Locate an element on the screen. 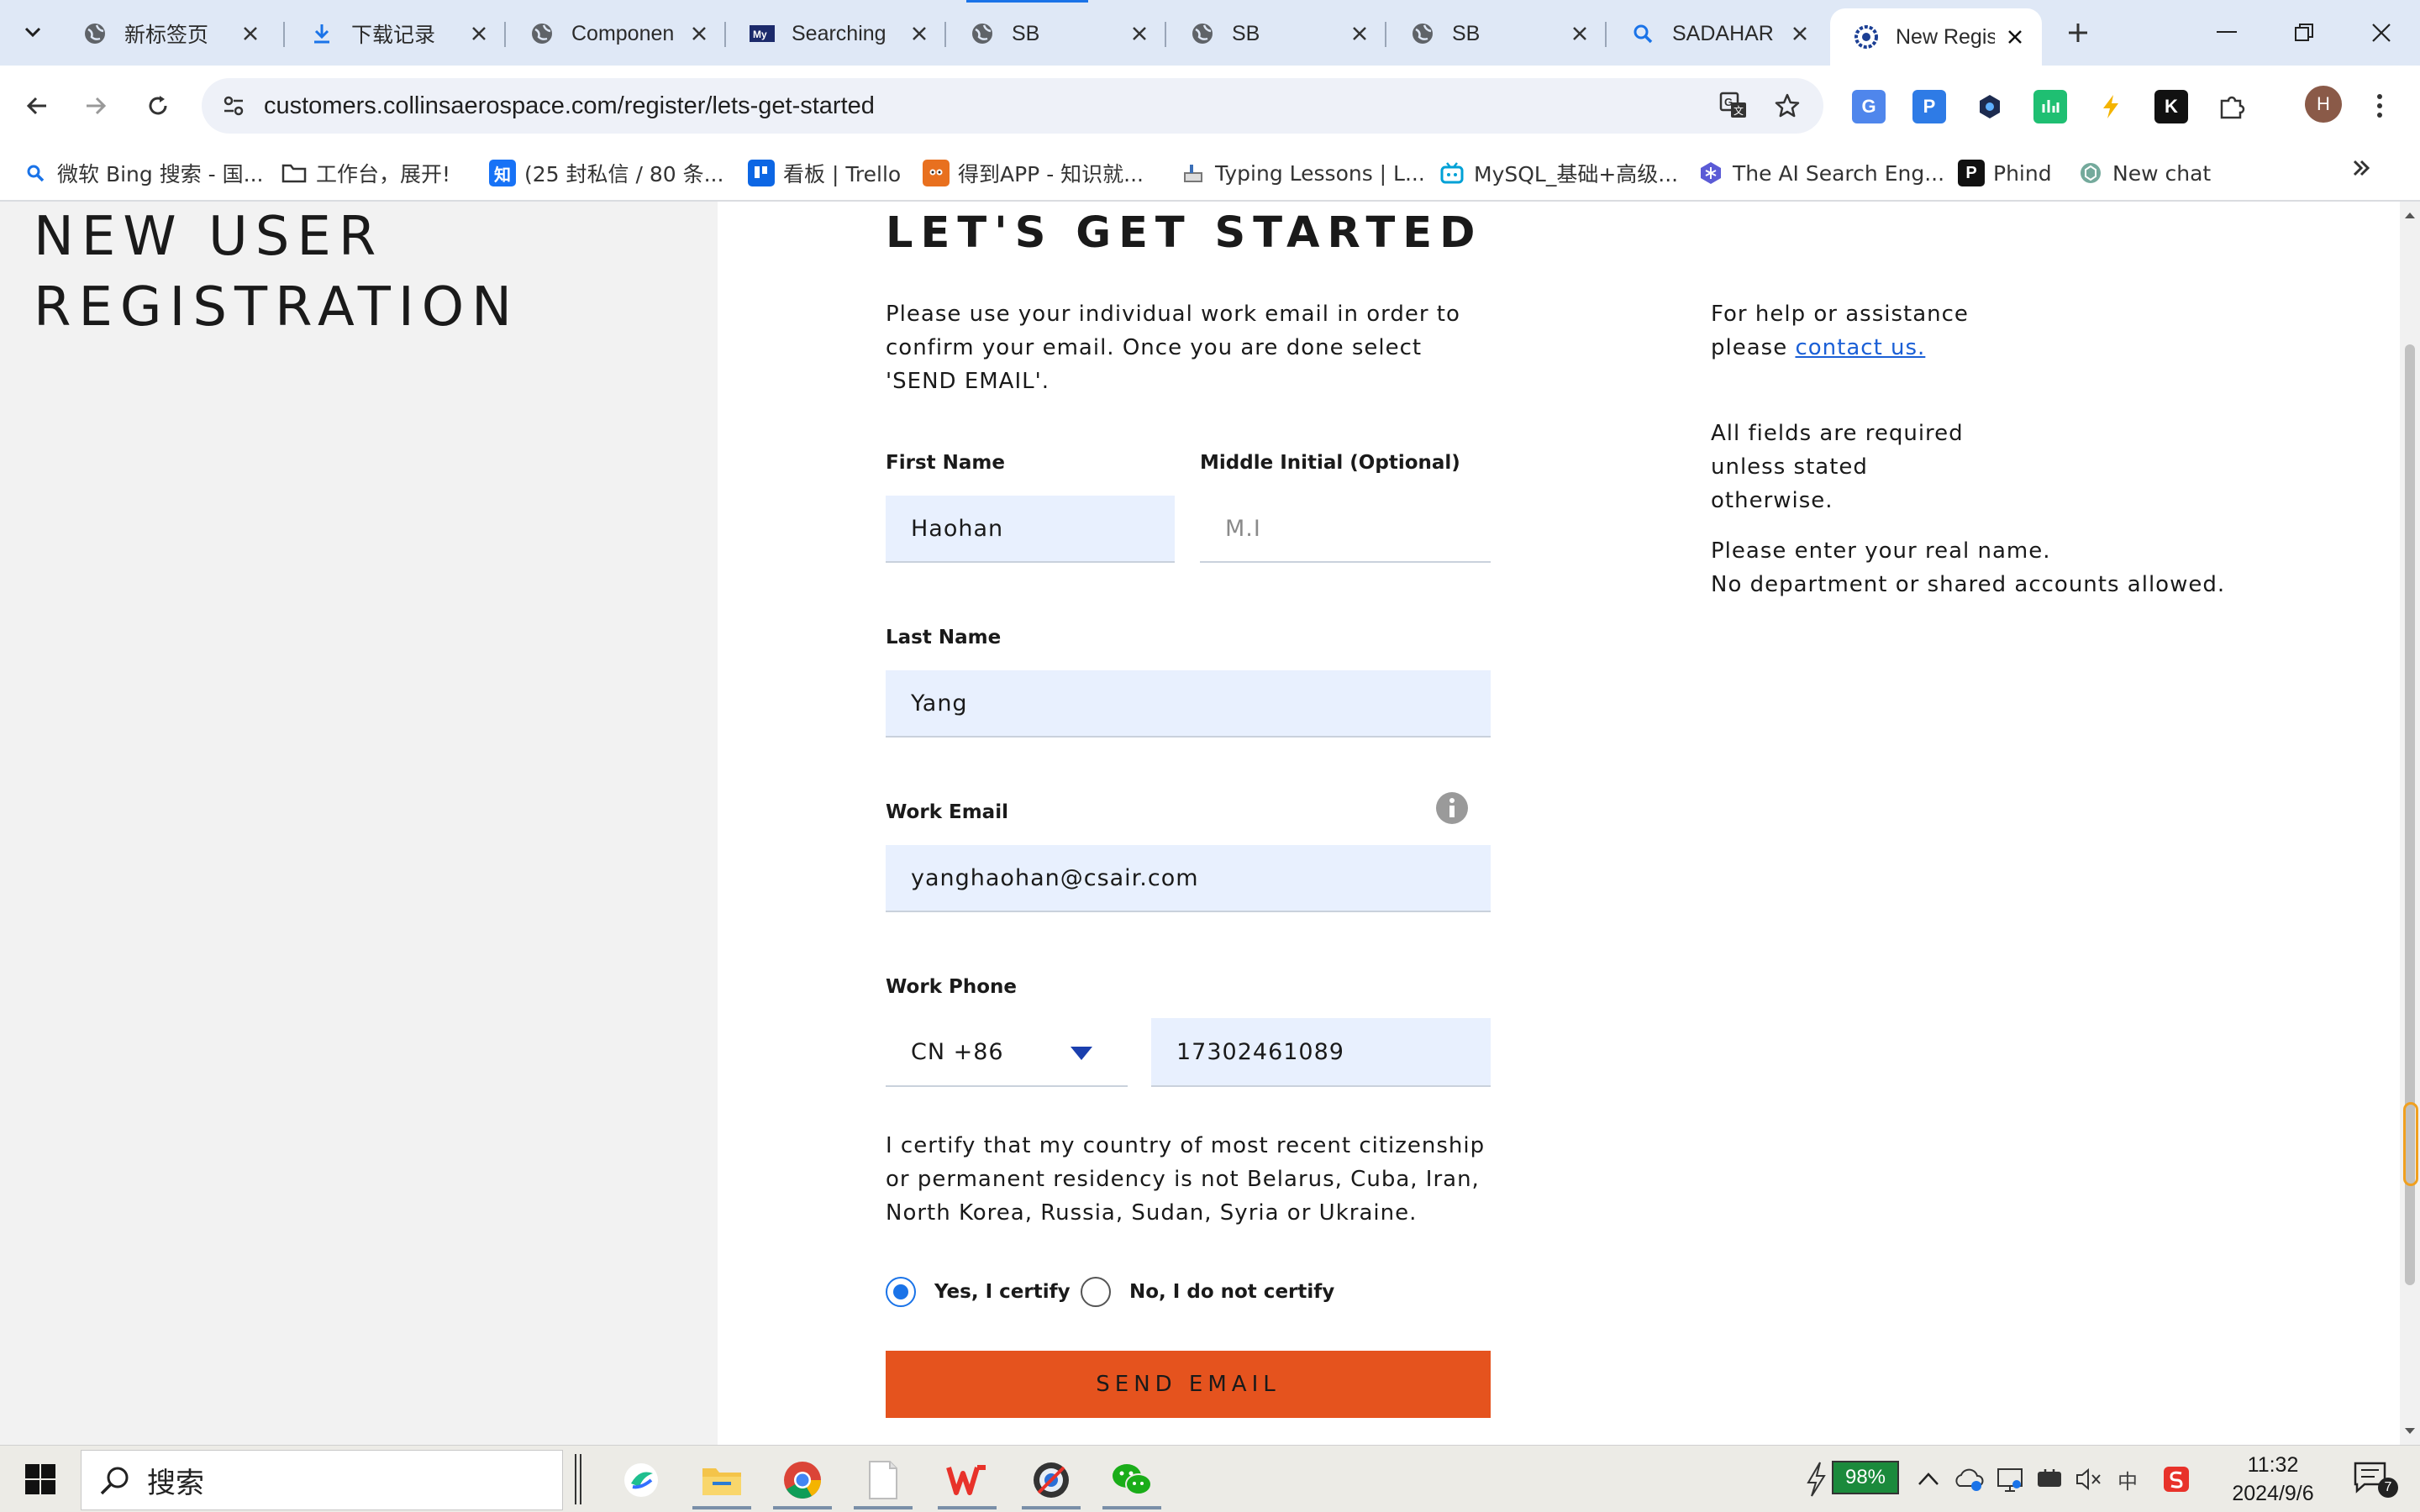  tab-title: Componen is located at coordinates (623, 33).